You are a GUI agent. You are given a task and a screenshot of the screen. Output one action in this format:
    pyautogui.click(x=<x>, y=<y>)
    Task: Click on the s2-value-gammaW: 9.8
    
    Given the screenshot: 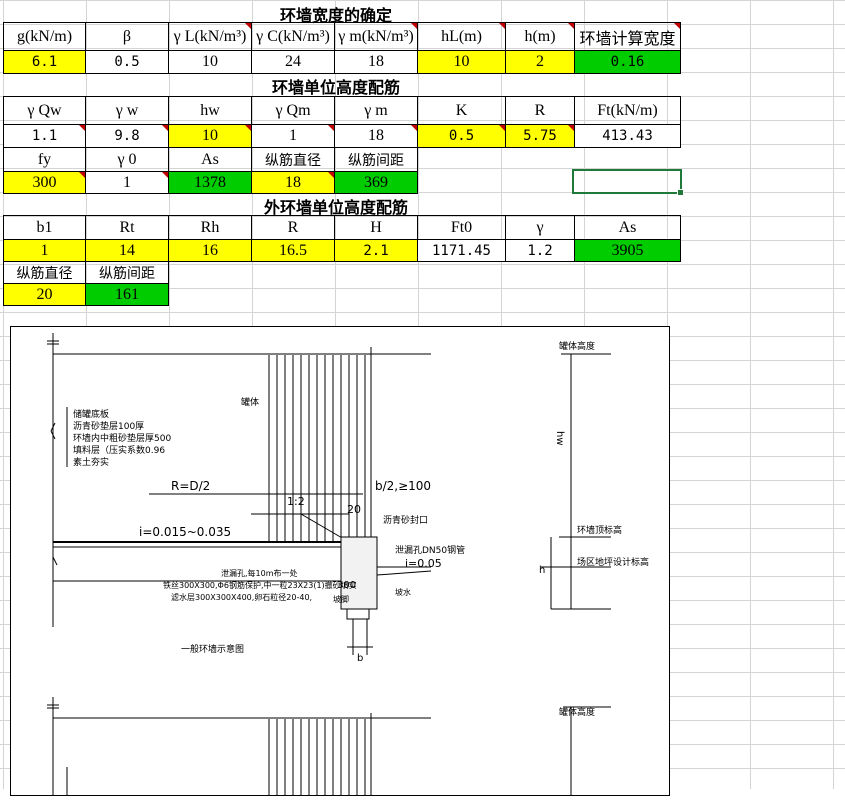 What is the action you would take?
    pyautogui.click(x=127, y=136)
    